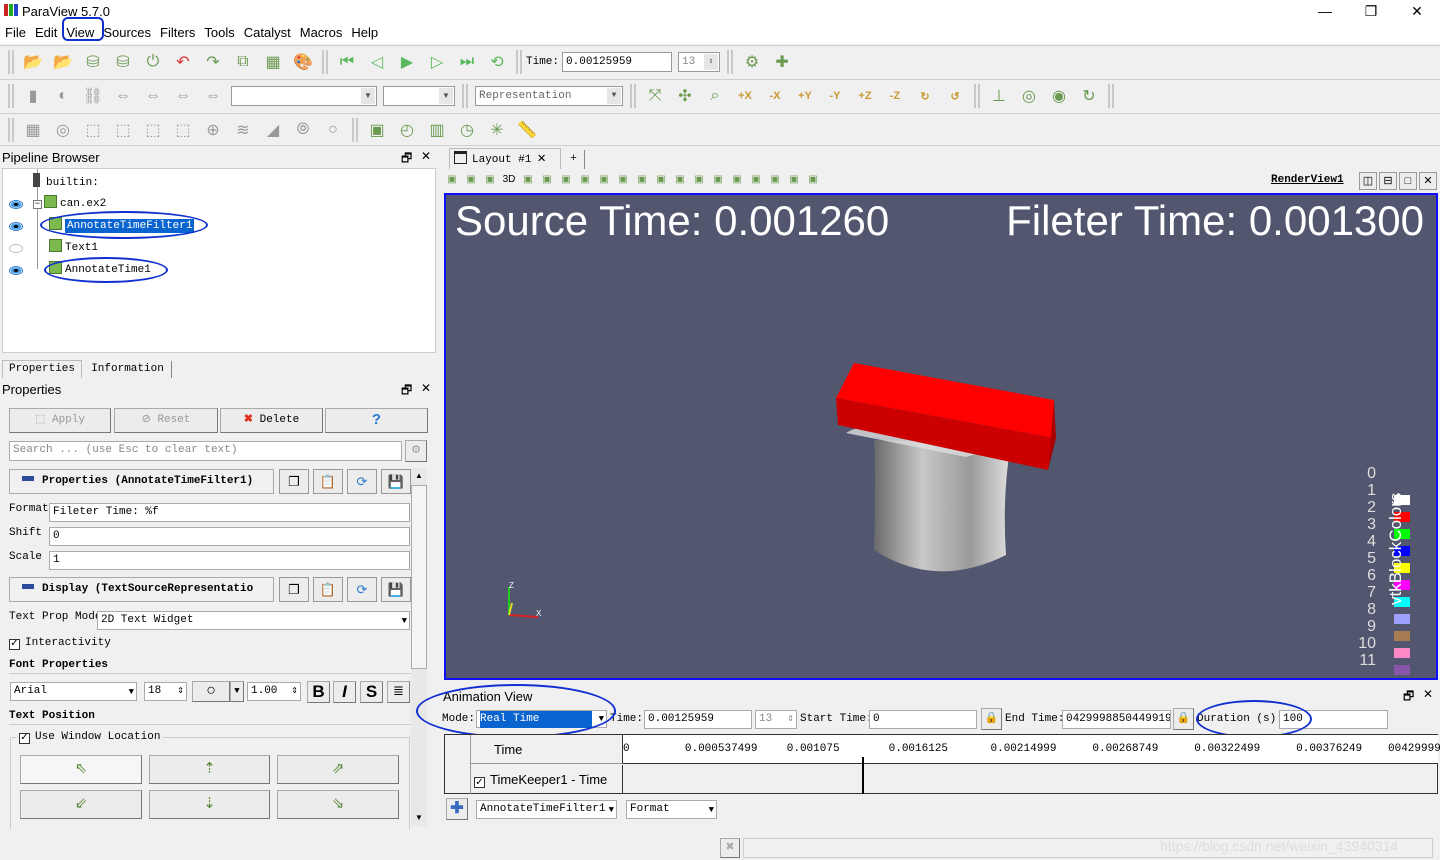 Image resolution: width=1440 pixels, height=860 pixels. Describe the element at coordinates (267, 31) in the screenshot. I see `menu-catalyst: Catalyst` at that location.